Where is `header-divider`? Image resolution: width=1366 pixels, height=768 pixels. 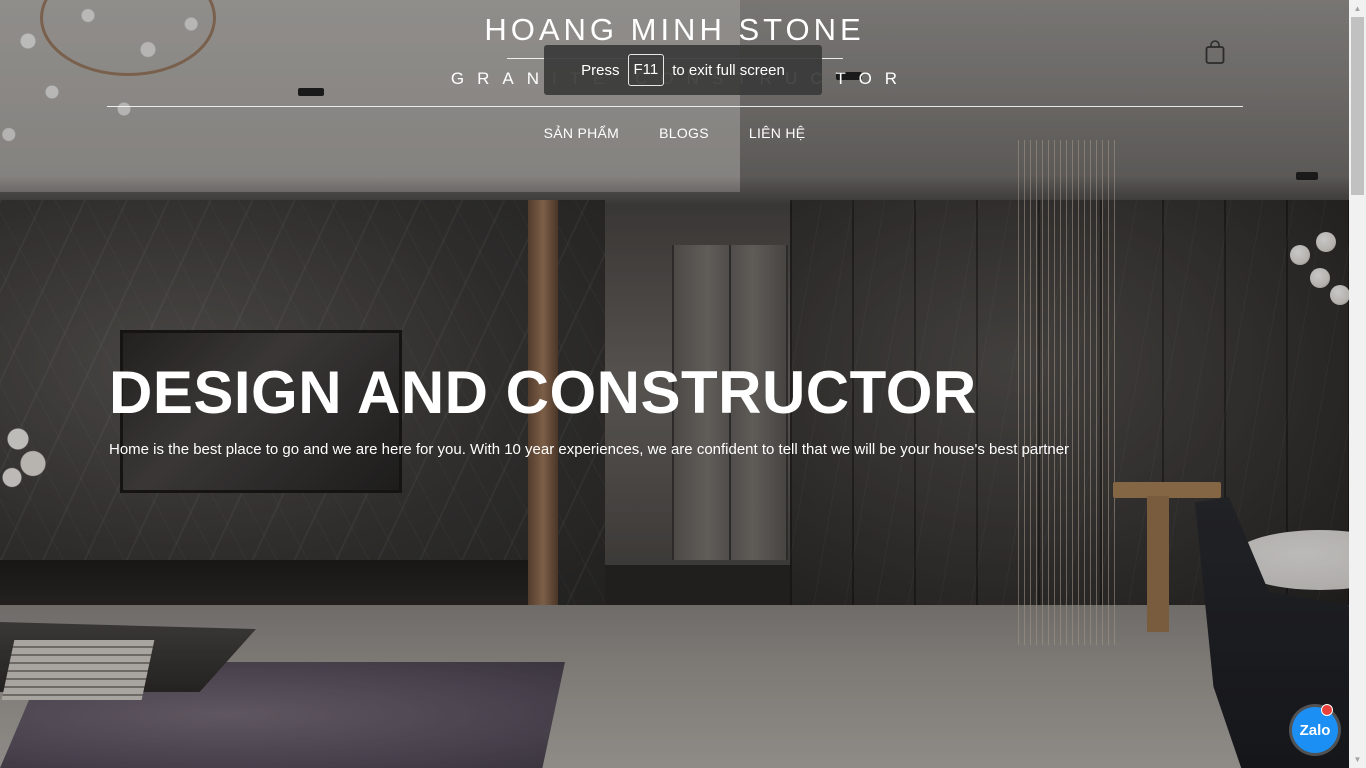 header-divider is located at coordinates (675, 106).